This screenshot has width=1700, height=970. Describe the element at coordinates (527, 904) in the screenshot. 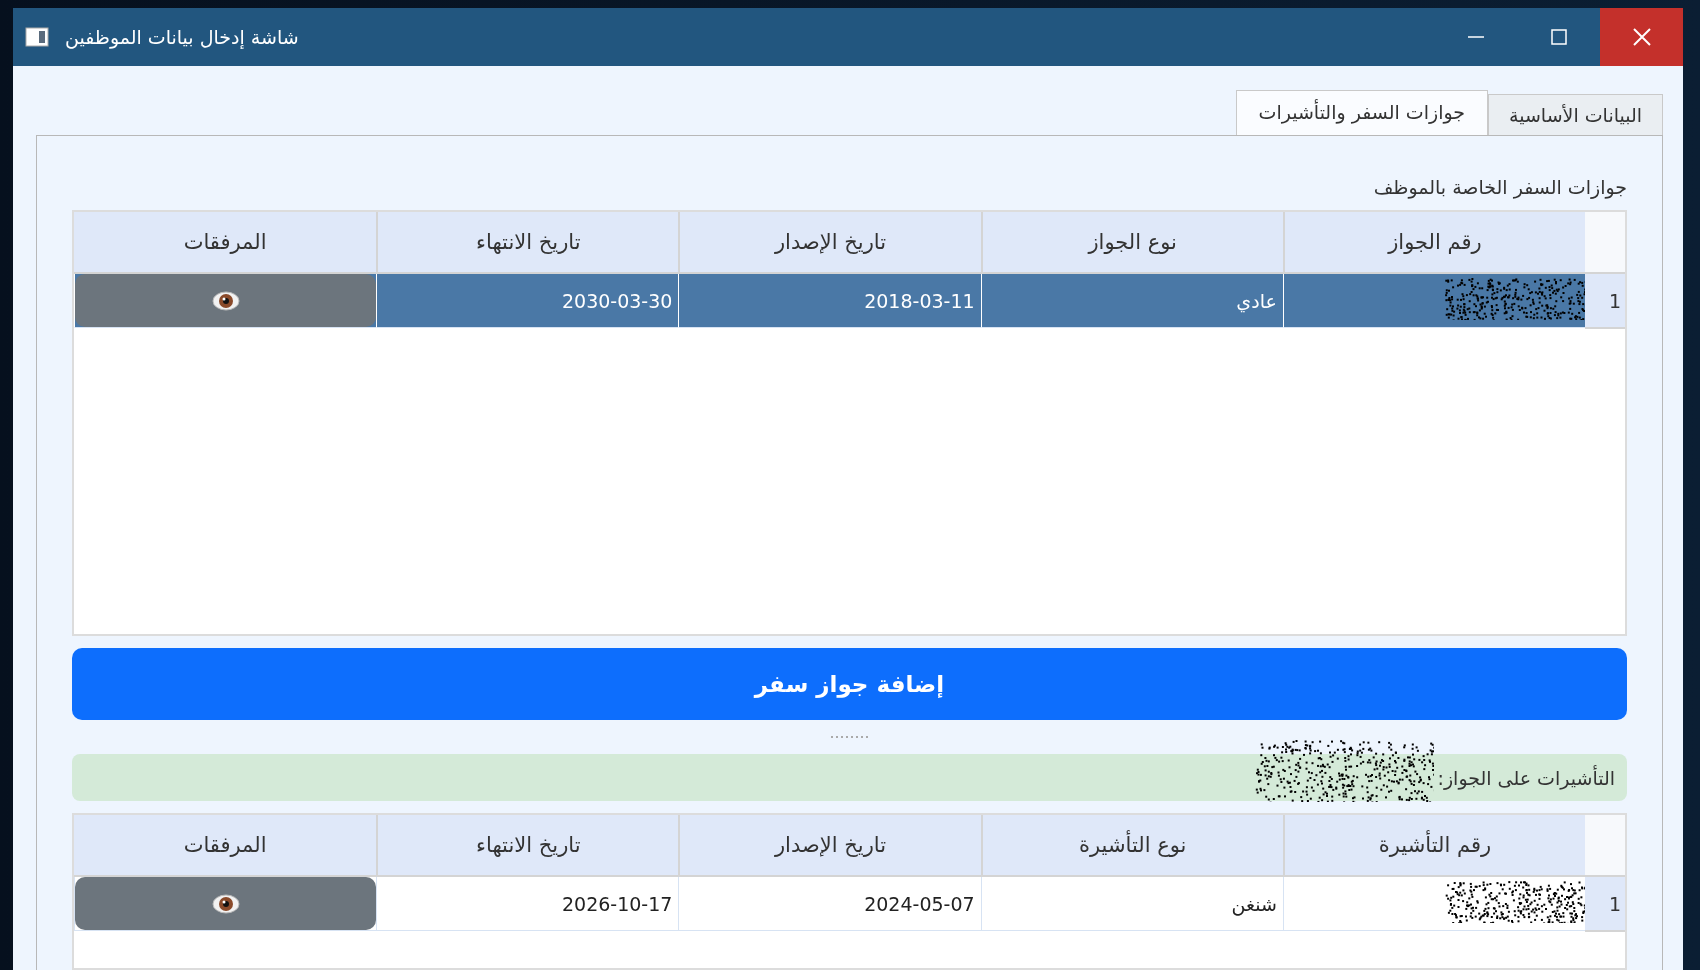

I see `table-cell: 2026-10-17` at that location.